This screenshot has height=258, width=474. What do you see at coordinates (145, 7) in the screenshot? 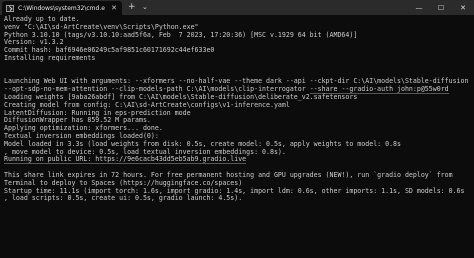
I see `chevron-down-icon: ⌄` at bounding box center [145, 7].